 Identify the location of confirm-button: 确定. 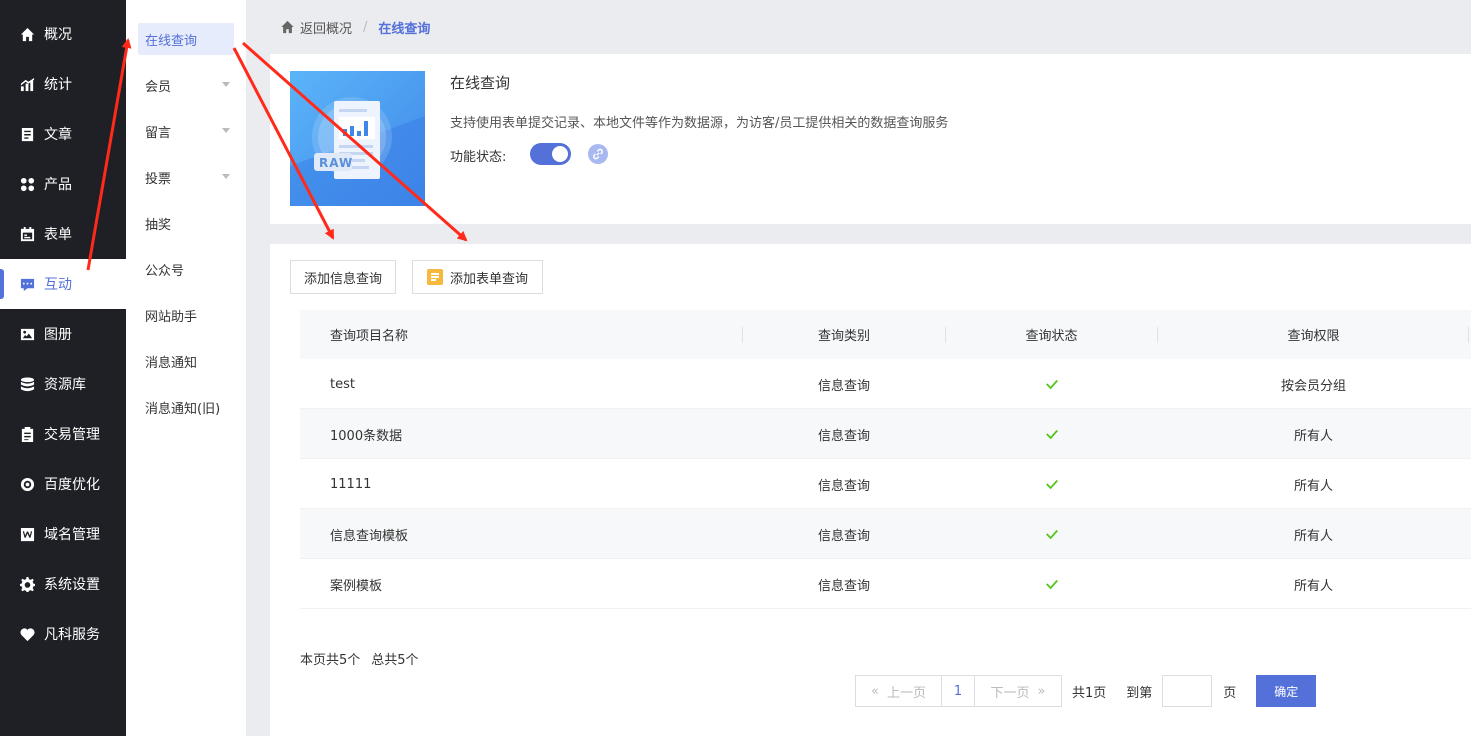
(1286, 691).